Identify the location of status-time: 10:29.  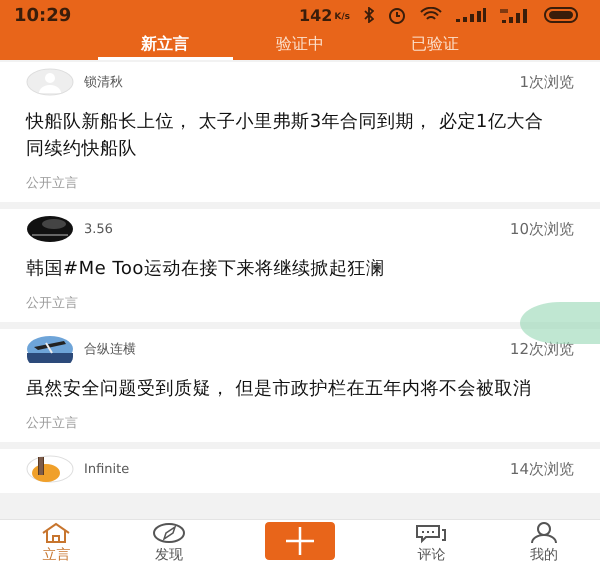
(43, 15).